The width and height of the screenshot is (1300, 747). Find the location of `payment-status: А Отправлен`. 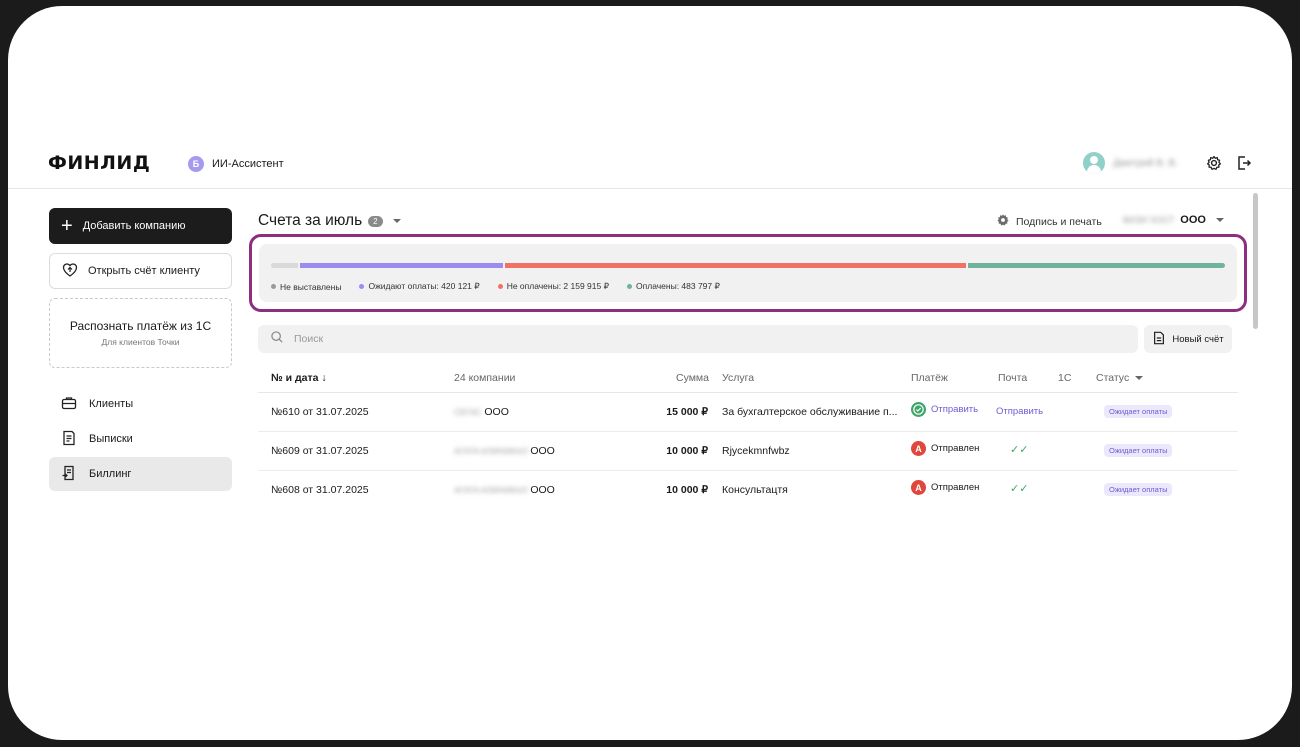

payment-status: А Отправлен is located at coordinates (945, 448).